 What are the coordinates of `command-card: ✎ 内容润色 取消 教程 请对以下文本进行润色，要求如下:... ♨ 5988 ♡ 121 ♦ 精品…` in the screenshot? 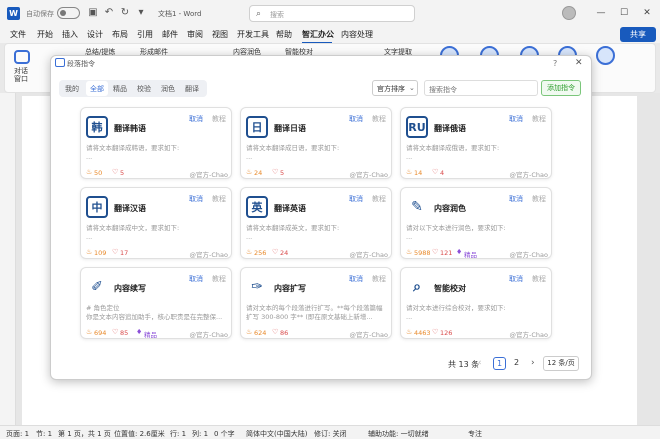 It's located at (476, 223).